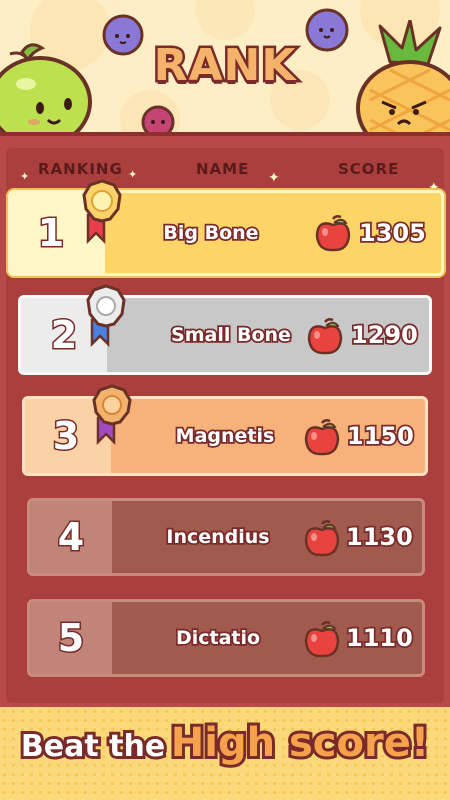 The height and width of the screenshot is (800, 450). I want to click on player-score: 1130, so click(379, 537).